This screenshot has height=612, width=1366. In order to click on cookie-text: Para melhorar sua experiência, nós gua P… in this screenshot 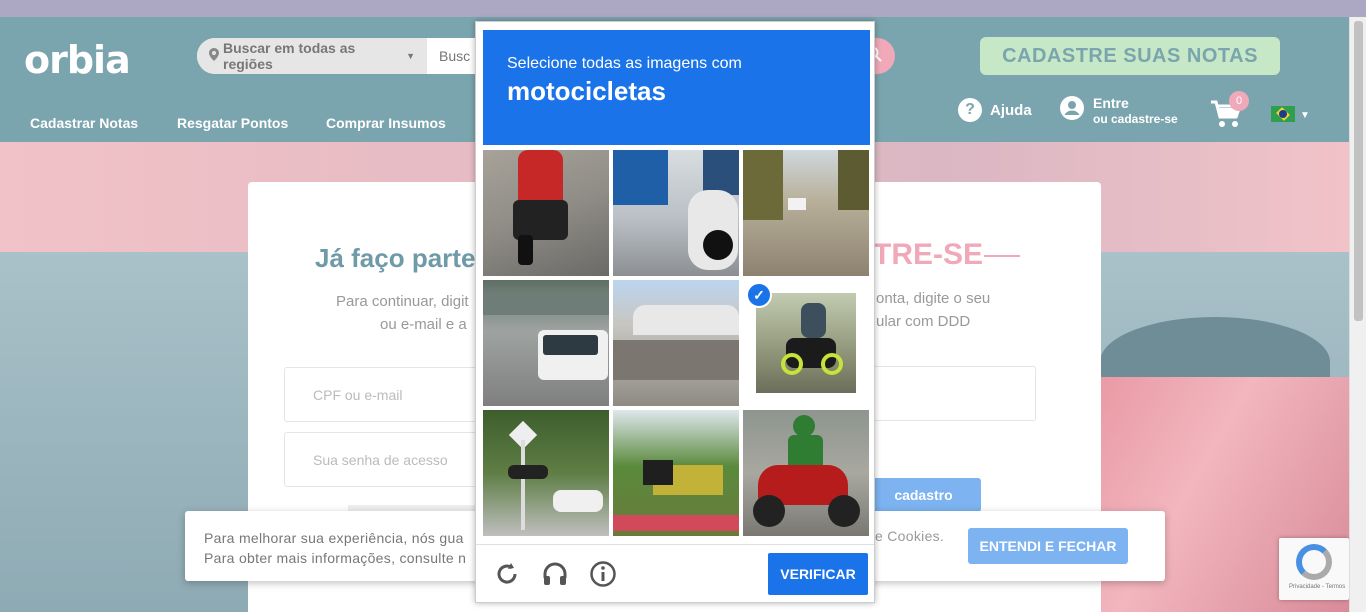, I will do `click(335, 548)`.